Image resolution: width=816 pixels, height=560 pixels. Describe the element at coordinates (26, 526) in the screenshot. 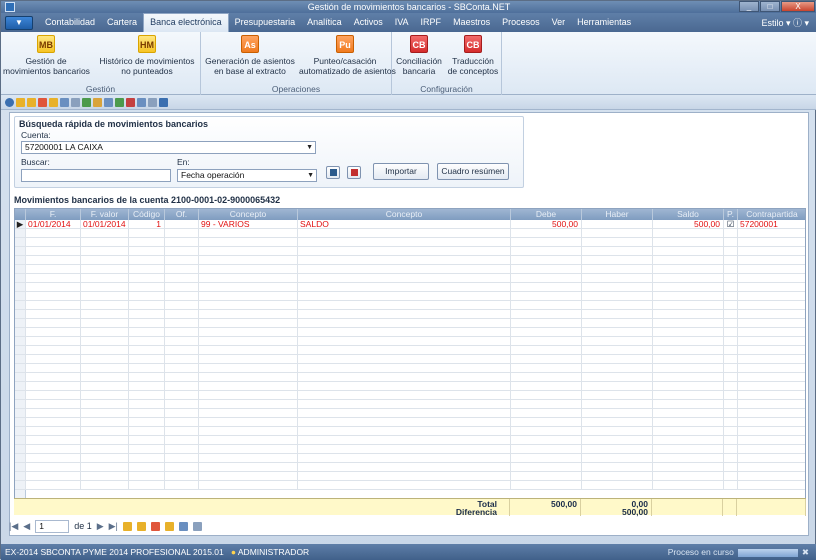

I see `prev-page-icon: ◀` at that location.